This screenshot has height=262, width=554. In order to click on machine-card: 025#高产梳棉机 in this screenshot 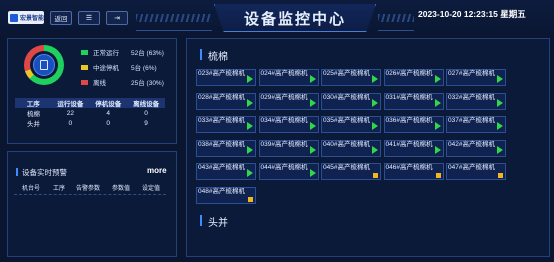, I will do `click(351, 77)`.